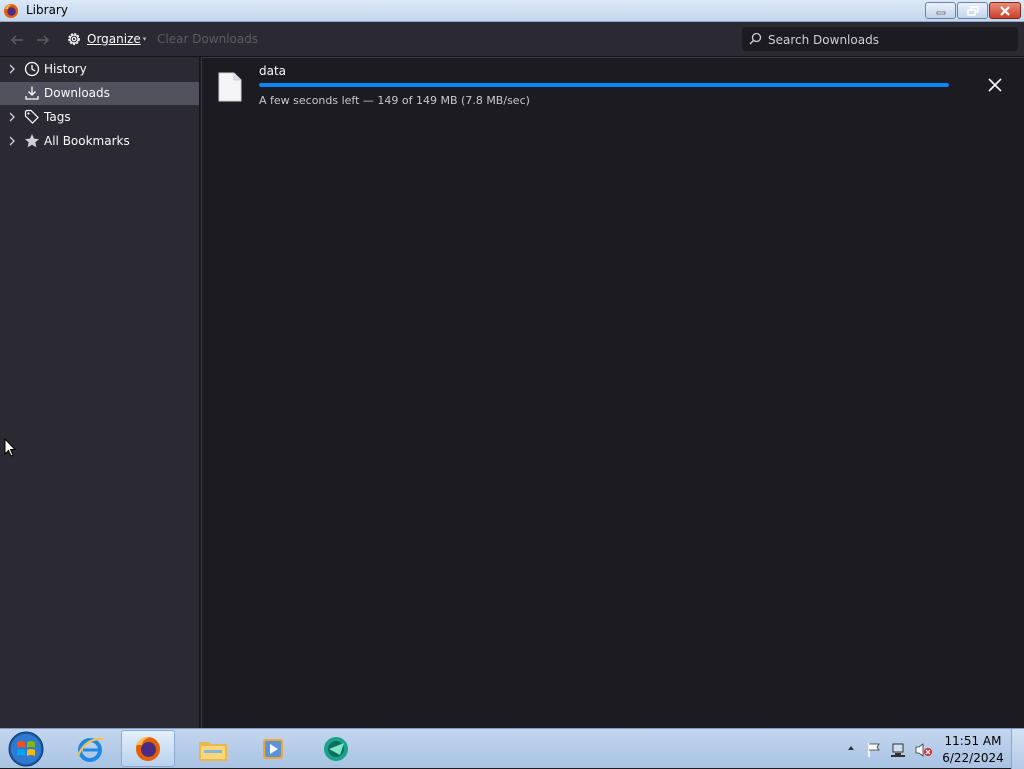  I want to click on download-progress-fill, so click(604, 85).